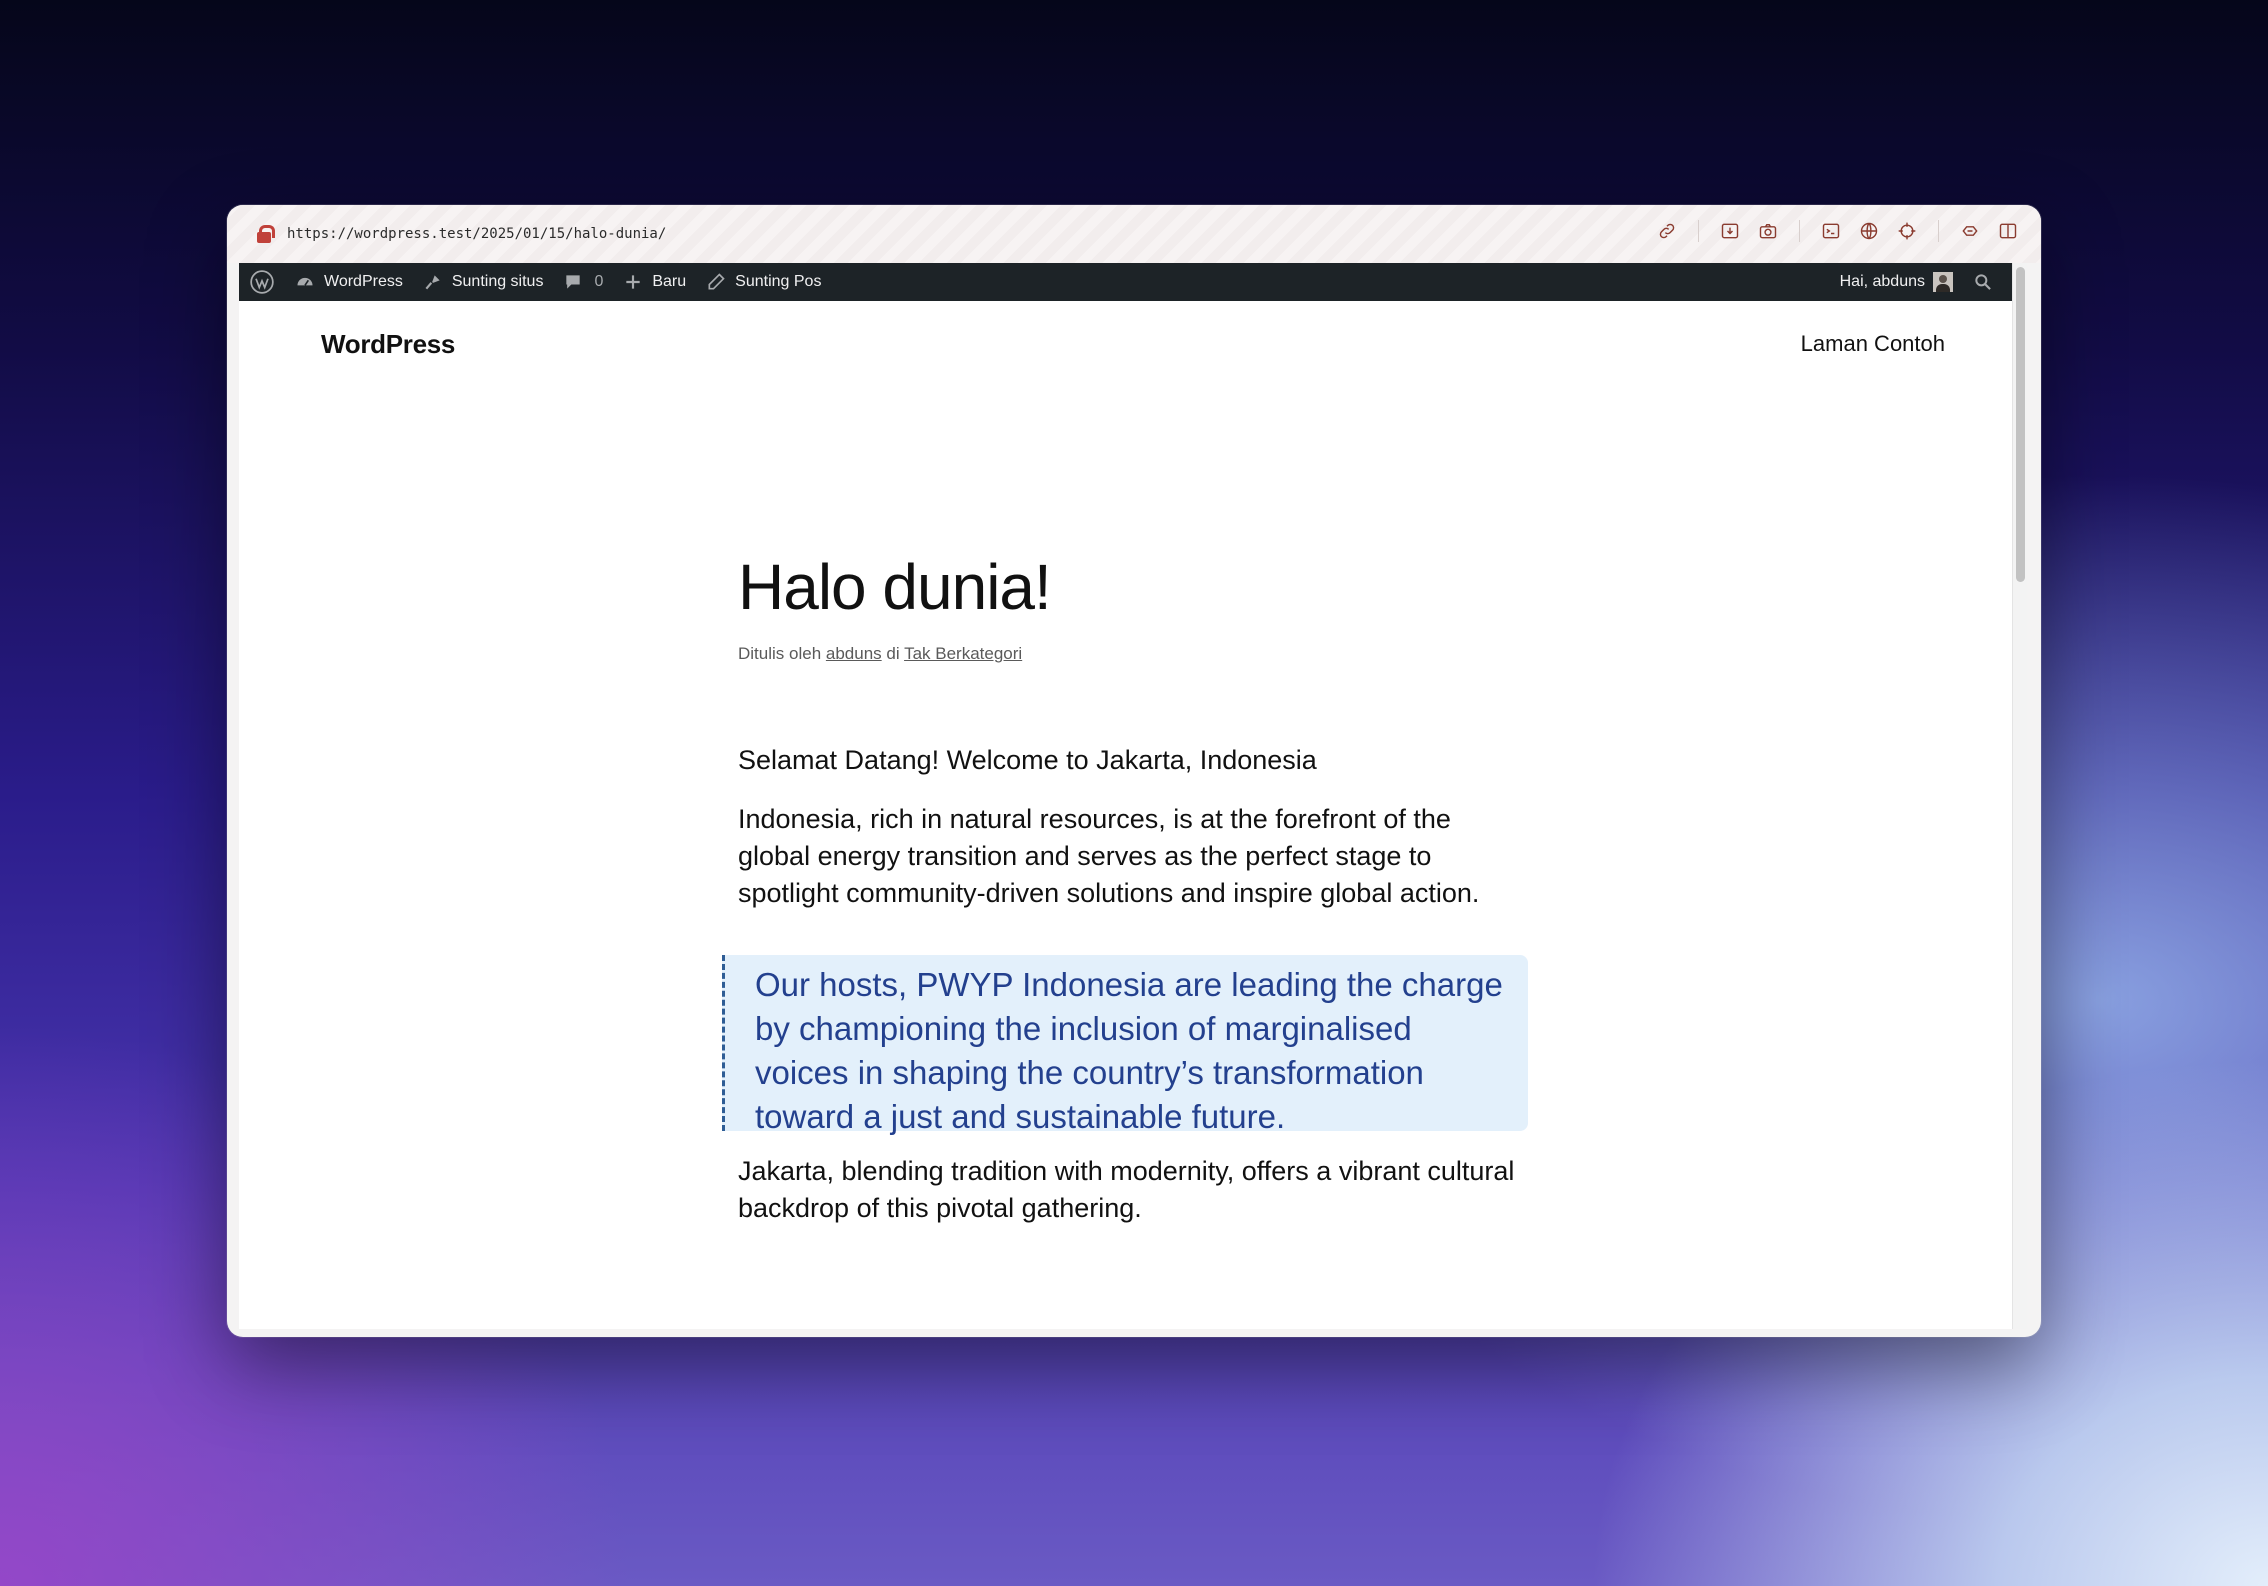  Describe the element at coordinates (1943, 282) in the screenshot. I see `avatar` at that location.